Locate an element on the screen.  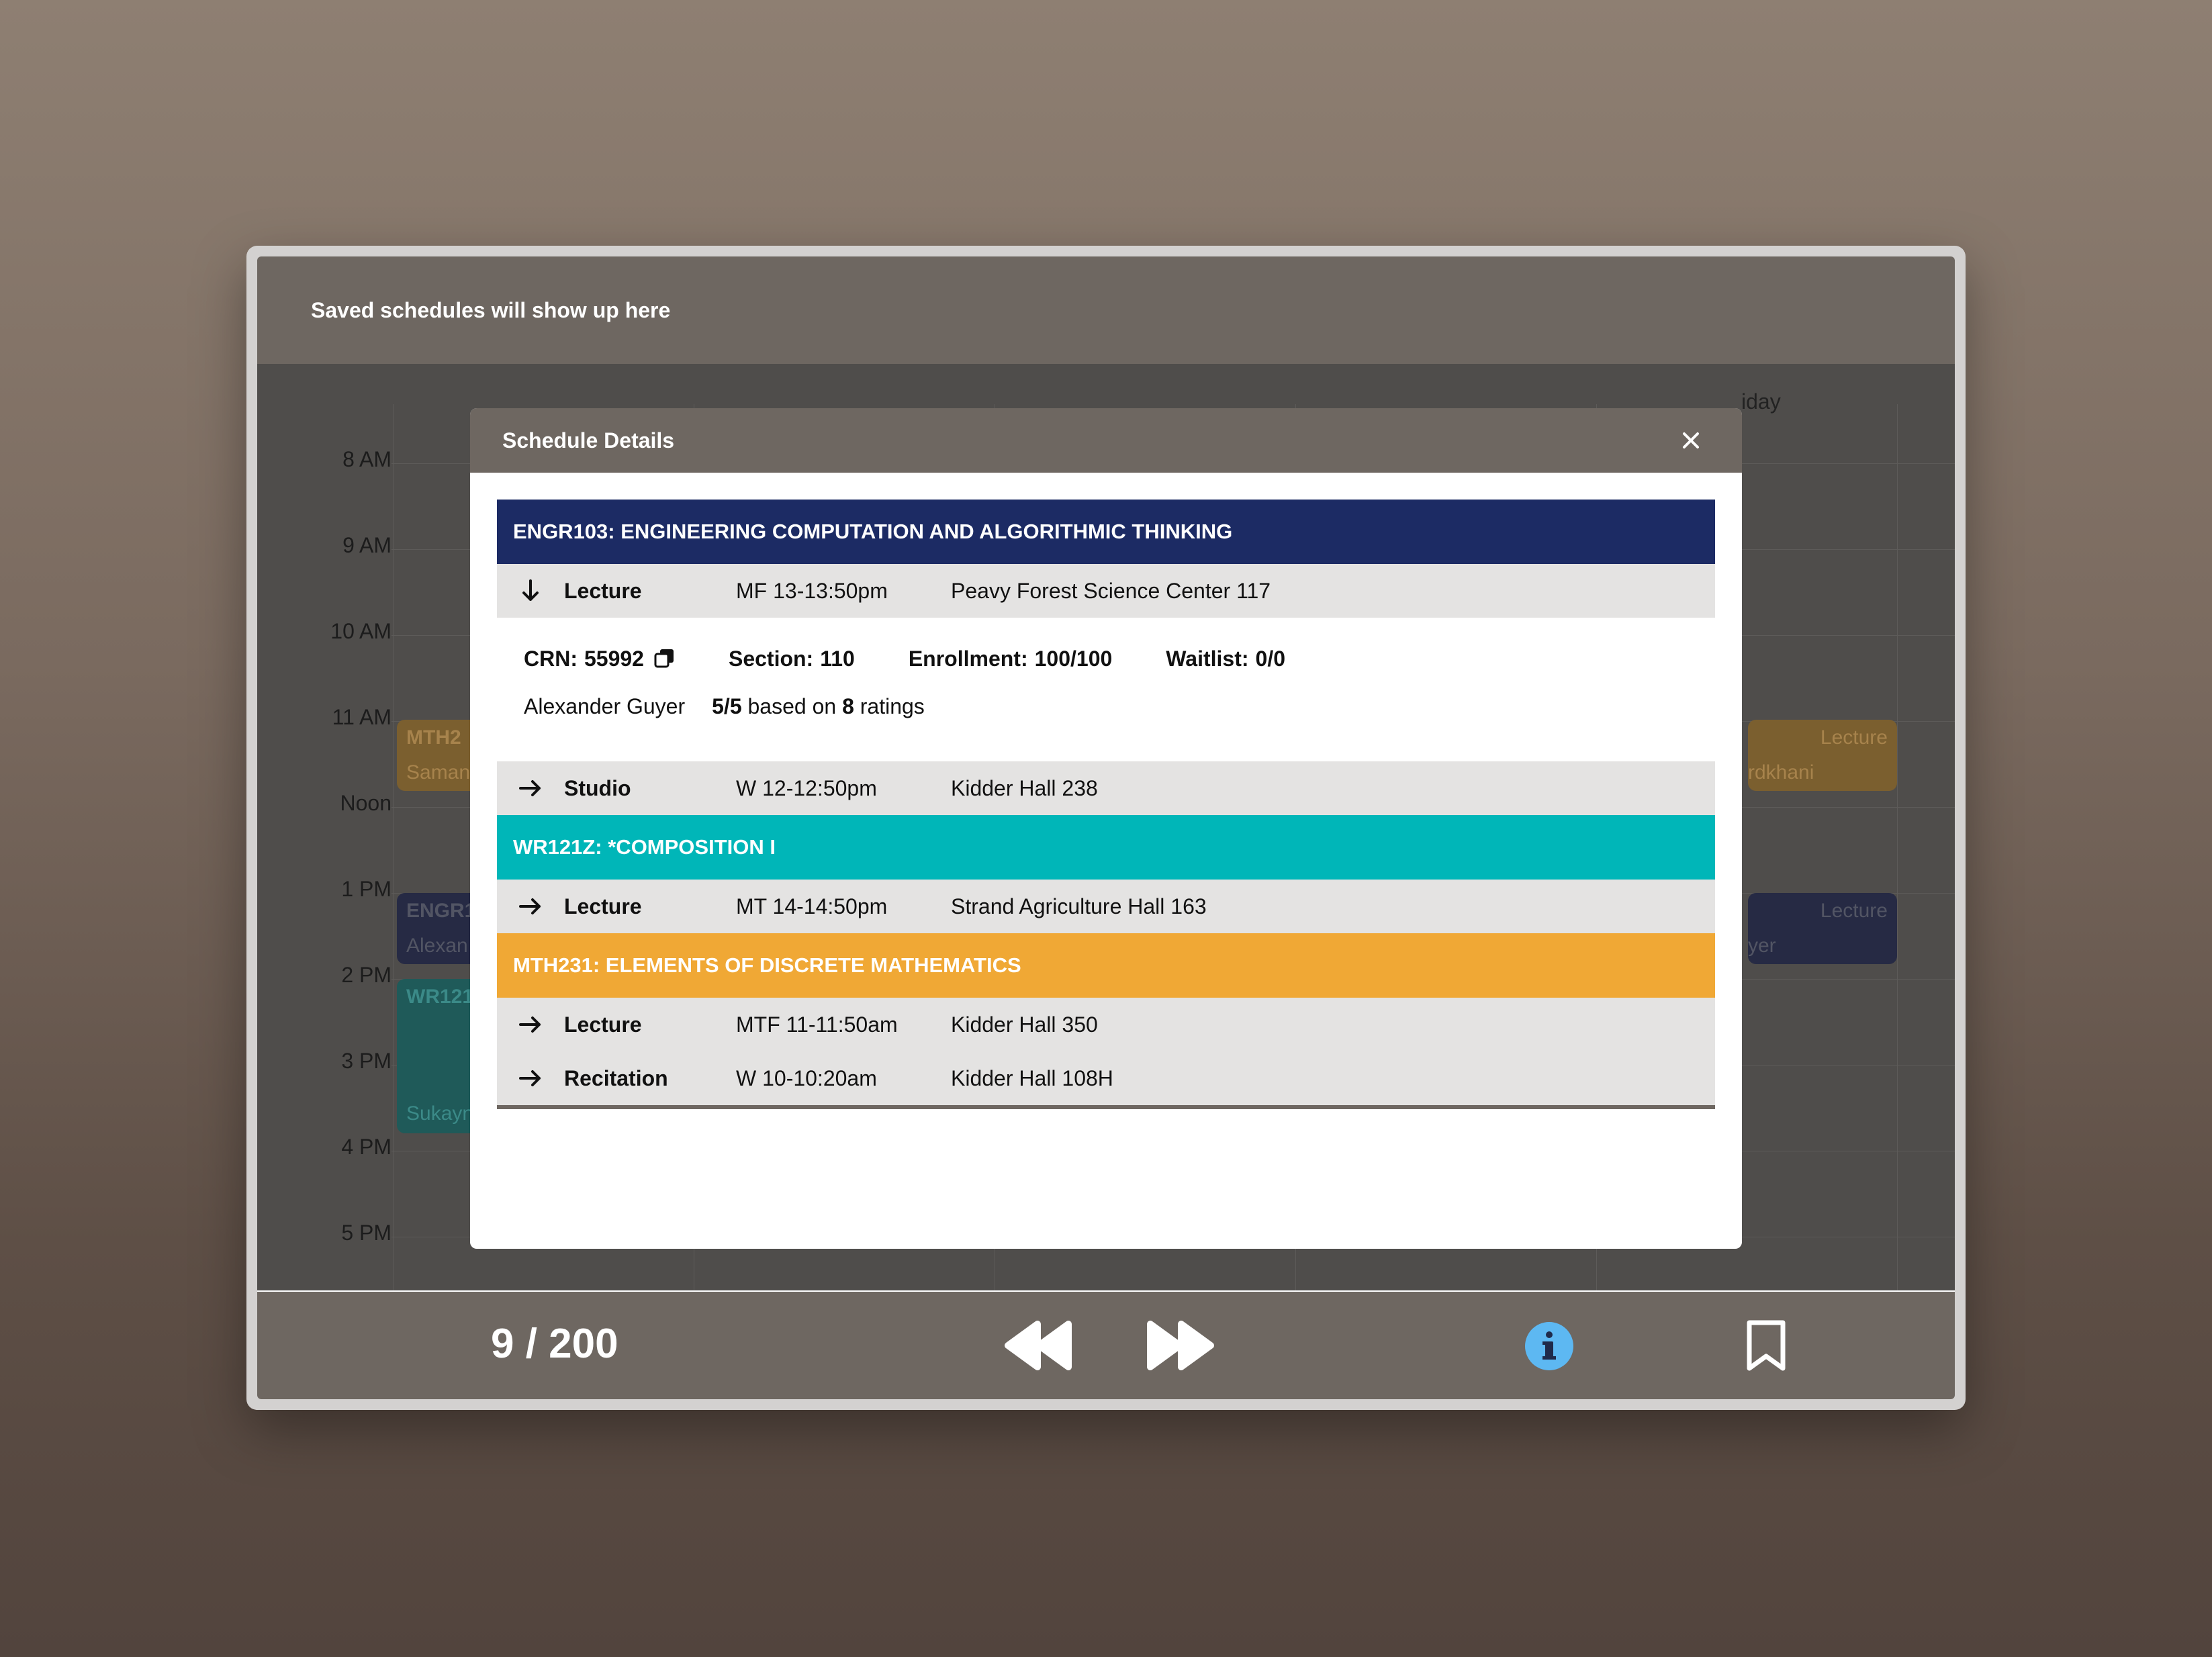
meeting-location: Kidder Hall 108H is located at coordinates (1032, 1078).